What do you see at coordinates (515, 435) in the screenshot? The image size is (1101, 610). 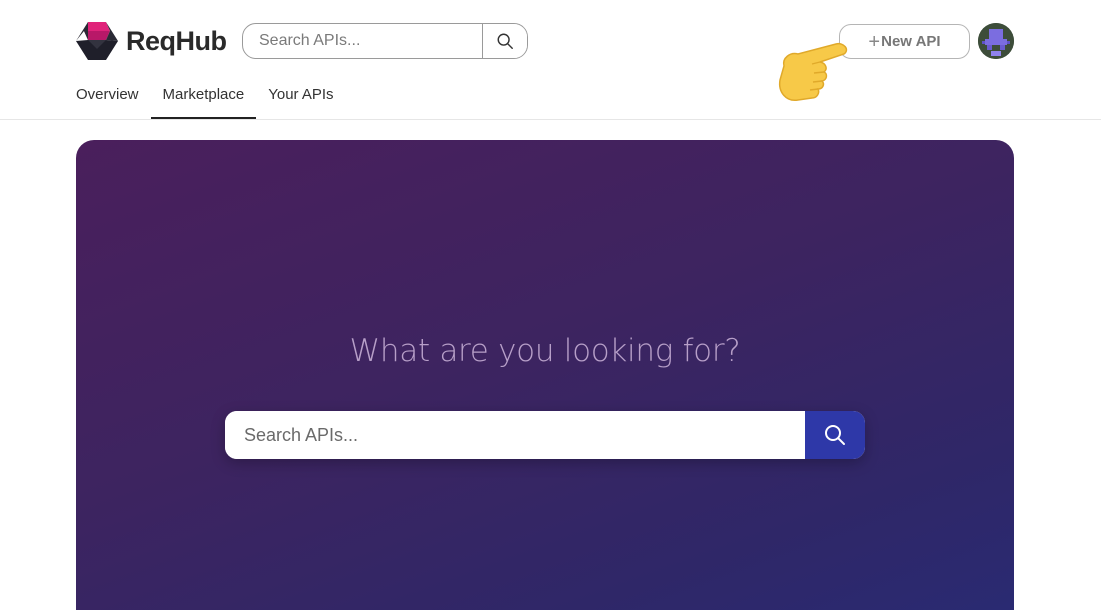 I see `hero-search-input` at bounding box center [515, 435].